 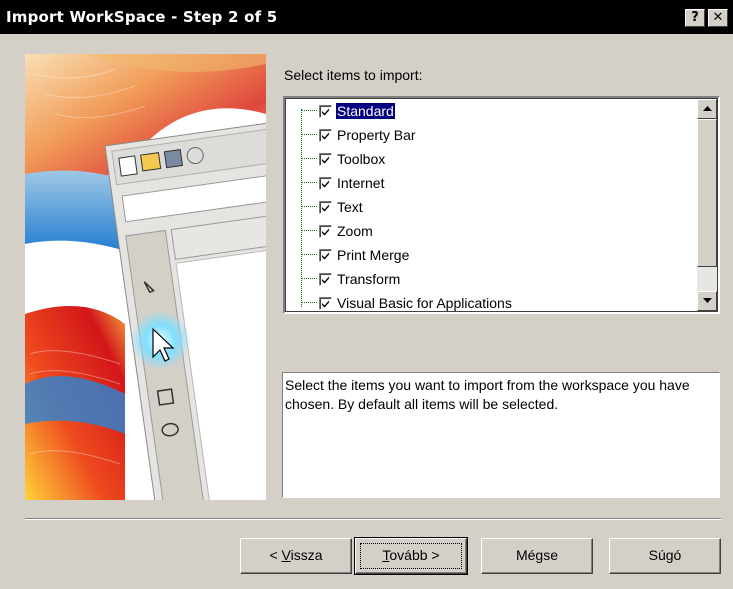 I want to click on next-button: Tovább >, so click(x=411, y=556).